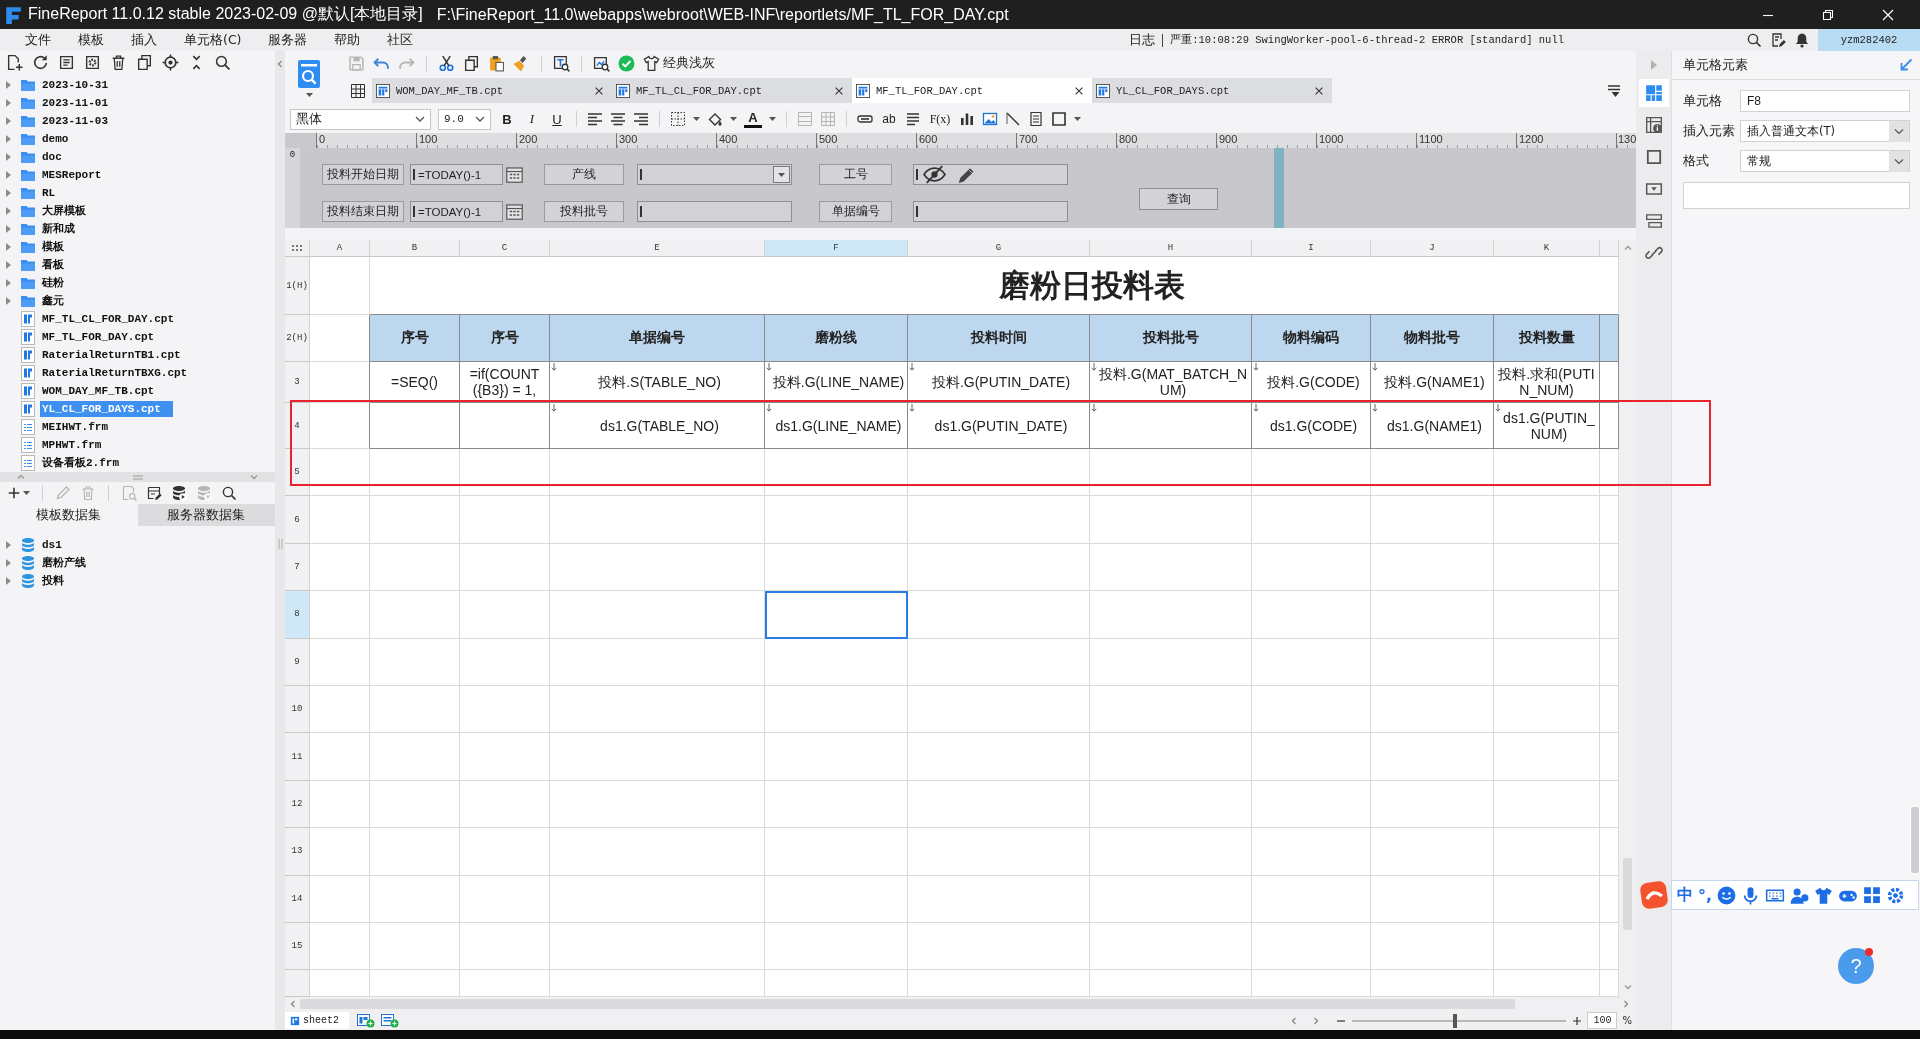  What do you see at coordinates (206, 515) in the screenshot?
I see `dataset-tab: 服务器数据集` at bounding box center [206, 515].